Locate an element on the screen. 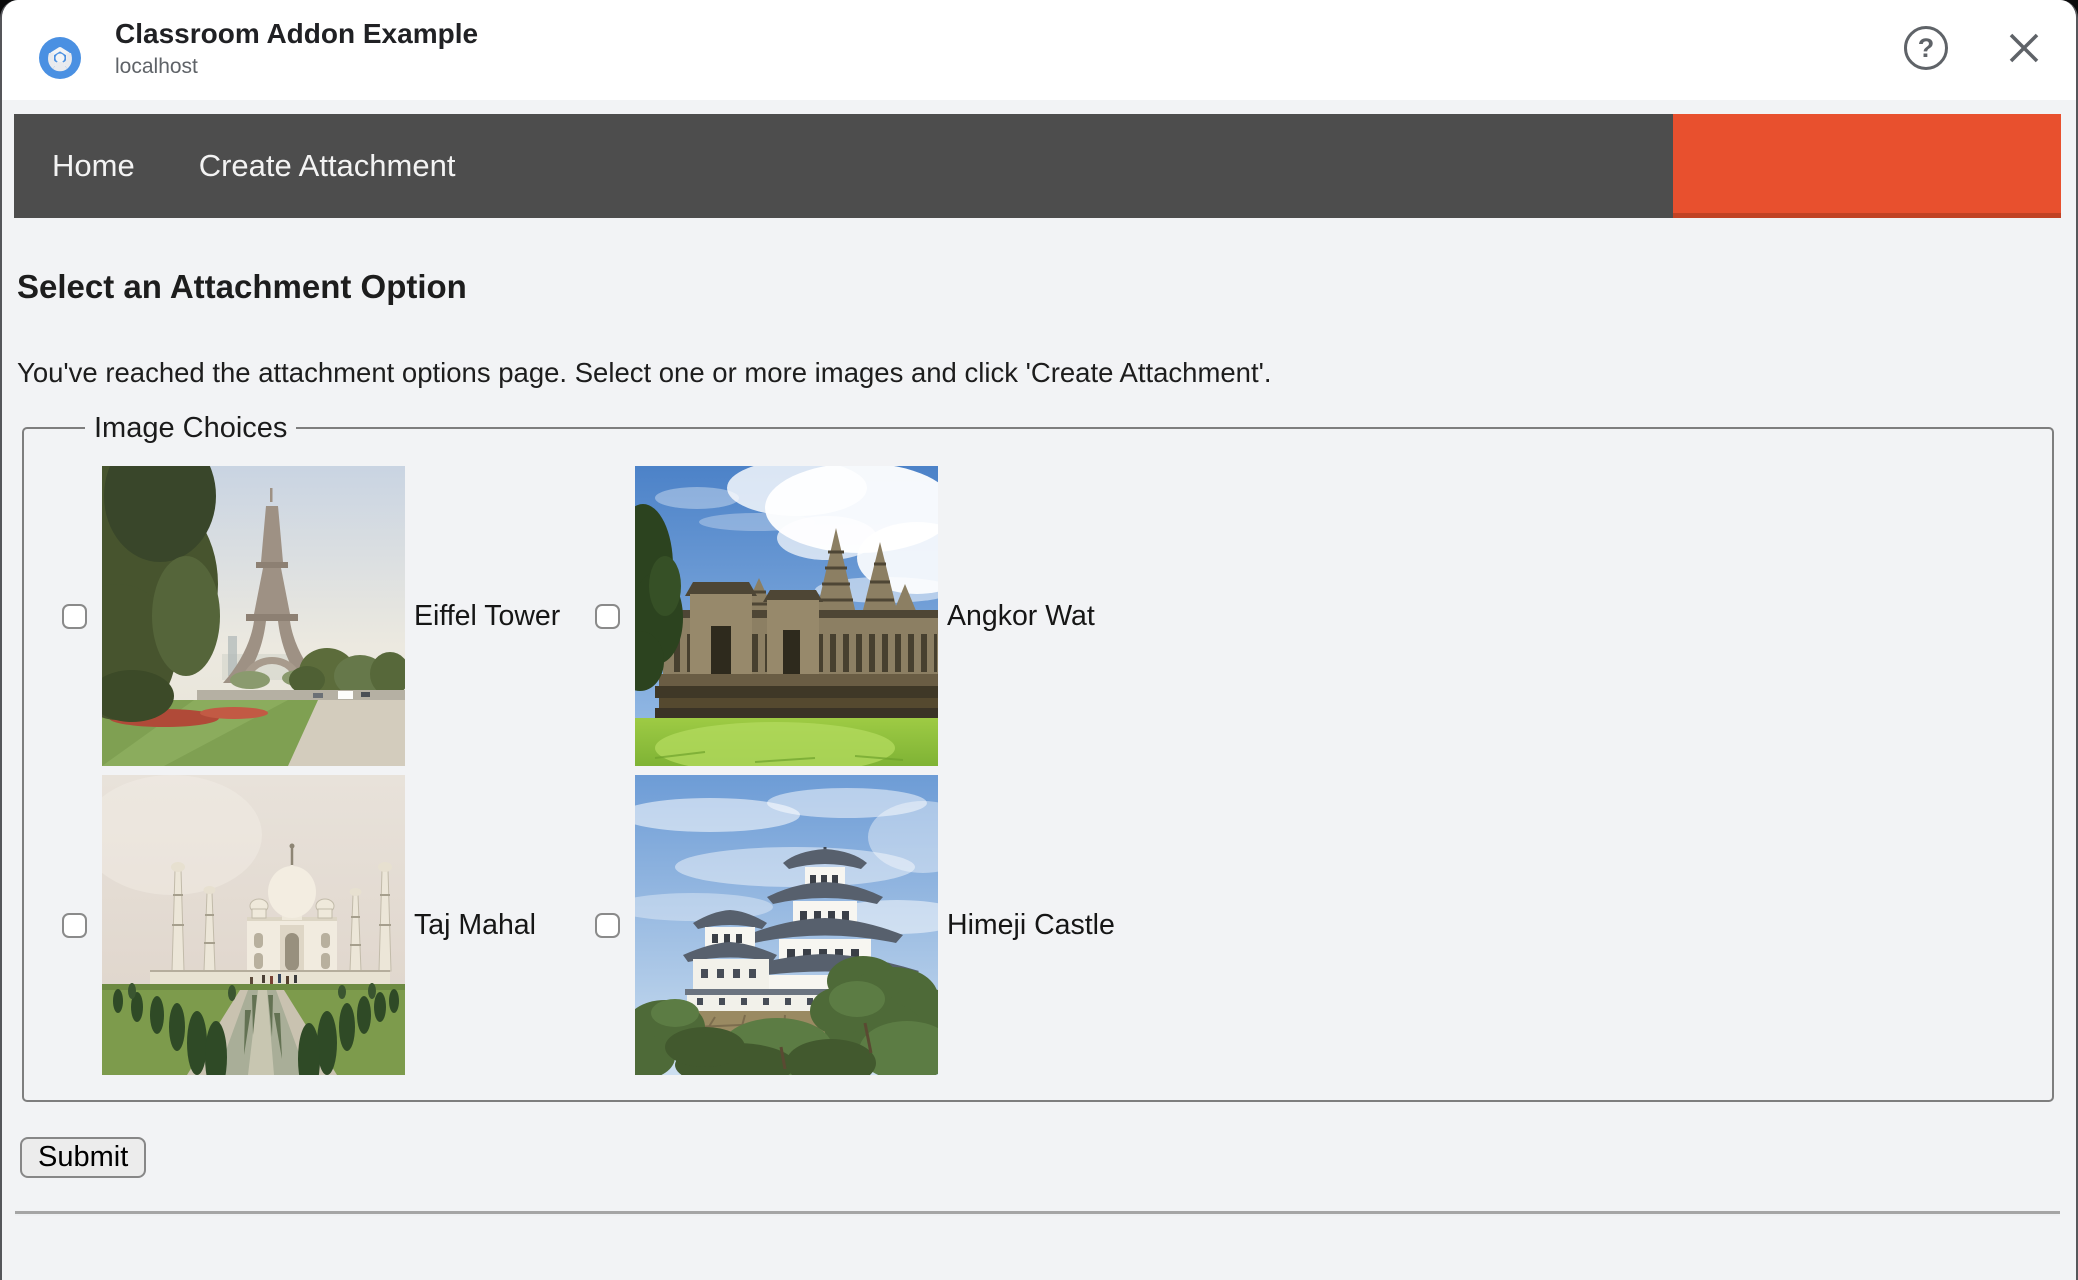 This screenshot has width=2078, height=1280. dialog-origin: localhost is located at coordinates (156, 66).